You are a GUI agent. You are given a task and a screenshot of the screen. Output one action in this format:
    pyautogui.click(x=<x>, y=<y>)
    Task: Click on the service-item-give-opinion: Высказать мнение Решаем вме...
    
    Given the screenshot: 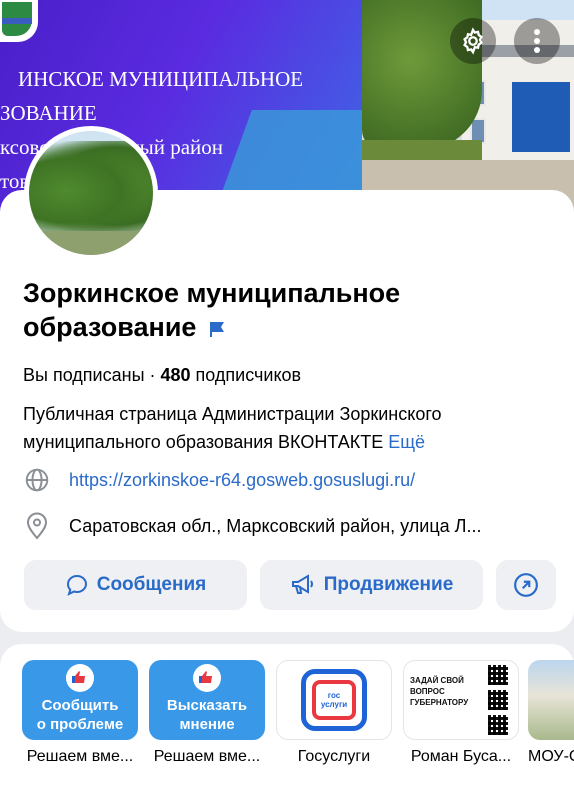 What is the action you would take?
    pyautogui.click(x=207, y=713)
    